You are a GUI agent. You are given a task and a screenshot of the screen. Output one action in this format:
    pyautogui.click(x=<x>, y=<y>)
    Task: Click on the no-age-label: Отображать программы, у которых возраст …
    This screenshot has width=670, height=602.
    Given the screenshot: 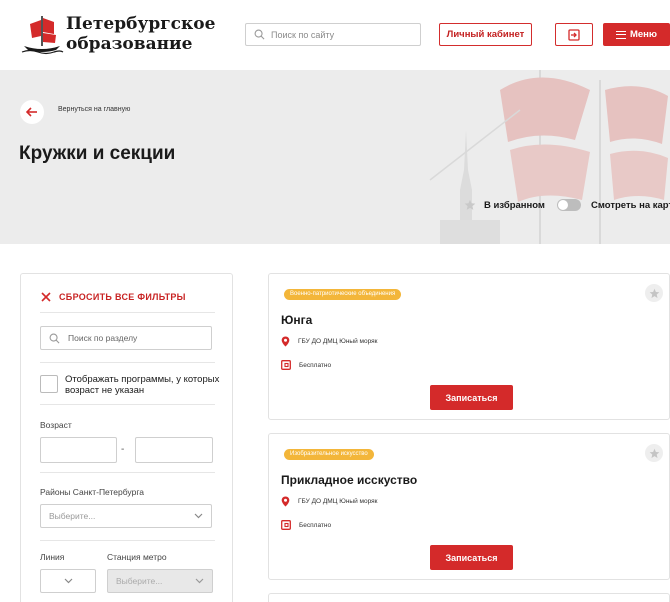 What is the action you would take?
    pyautogui.click(x=142, y=385)
    